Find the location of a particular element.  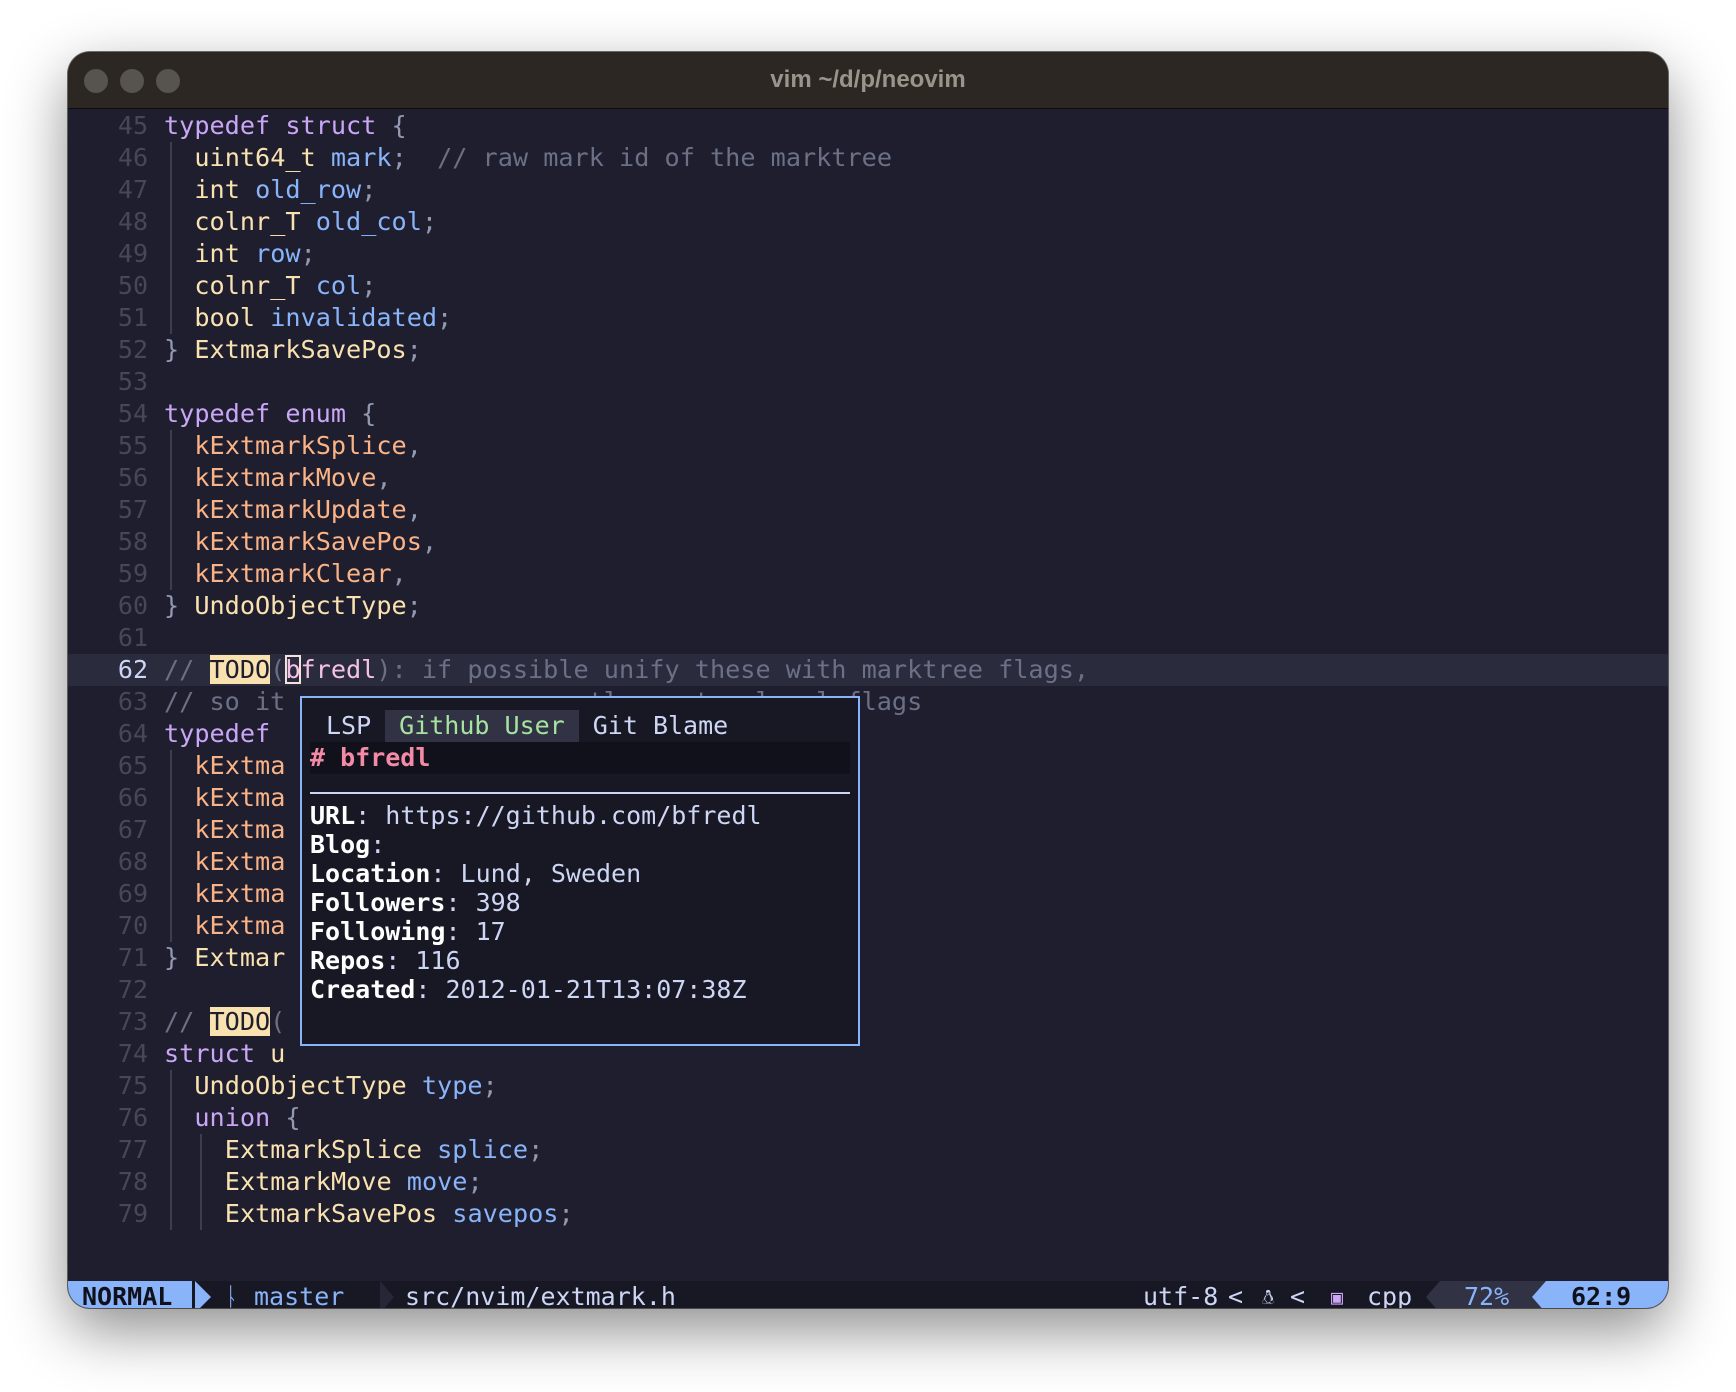

scroll-percent: 72% is located at coordinates (1487, 1295).